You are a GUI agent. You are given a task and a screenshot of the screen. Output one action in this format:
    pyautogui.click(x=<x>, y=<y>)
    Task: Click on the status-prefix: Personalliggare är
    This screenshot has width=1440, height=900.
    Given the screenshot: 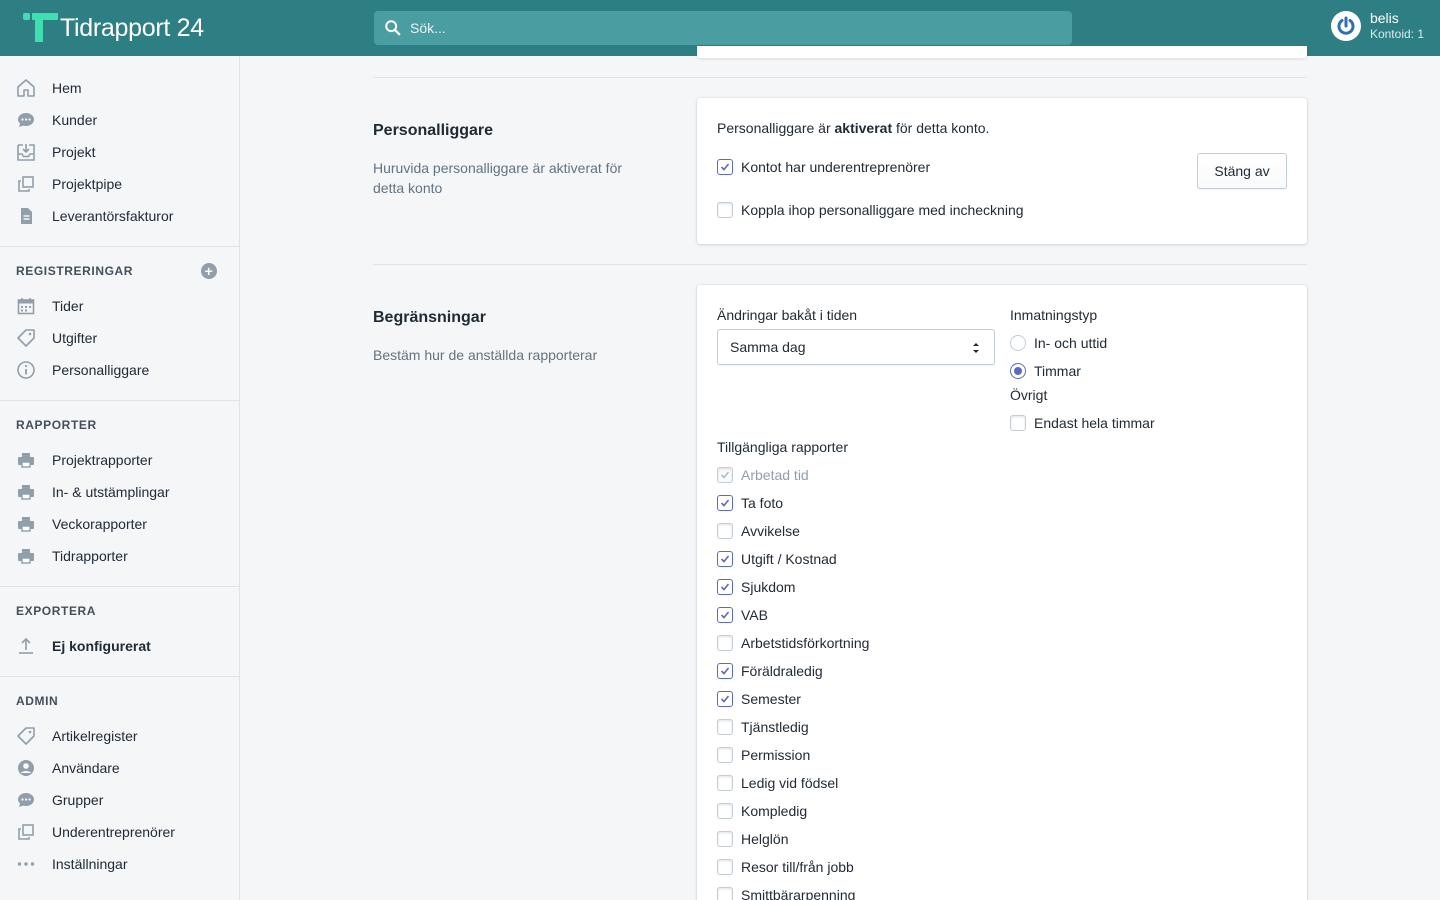 What is the action you would take?
    pyautogui.click(x=776, y=128)
    